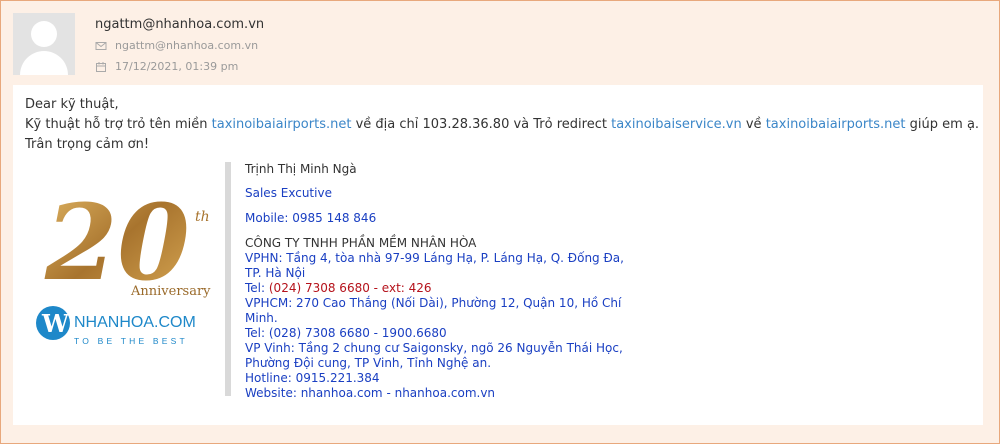 Image resolution: width=1000 pixels, height=444 pixels. Describe the element at coordinates (440, 273) in the screenshot. I see `signature-vphn-line2: TP. Hà Nội` at that location.